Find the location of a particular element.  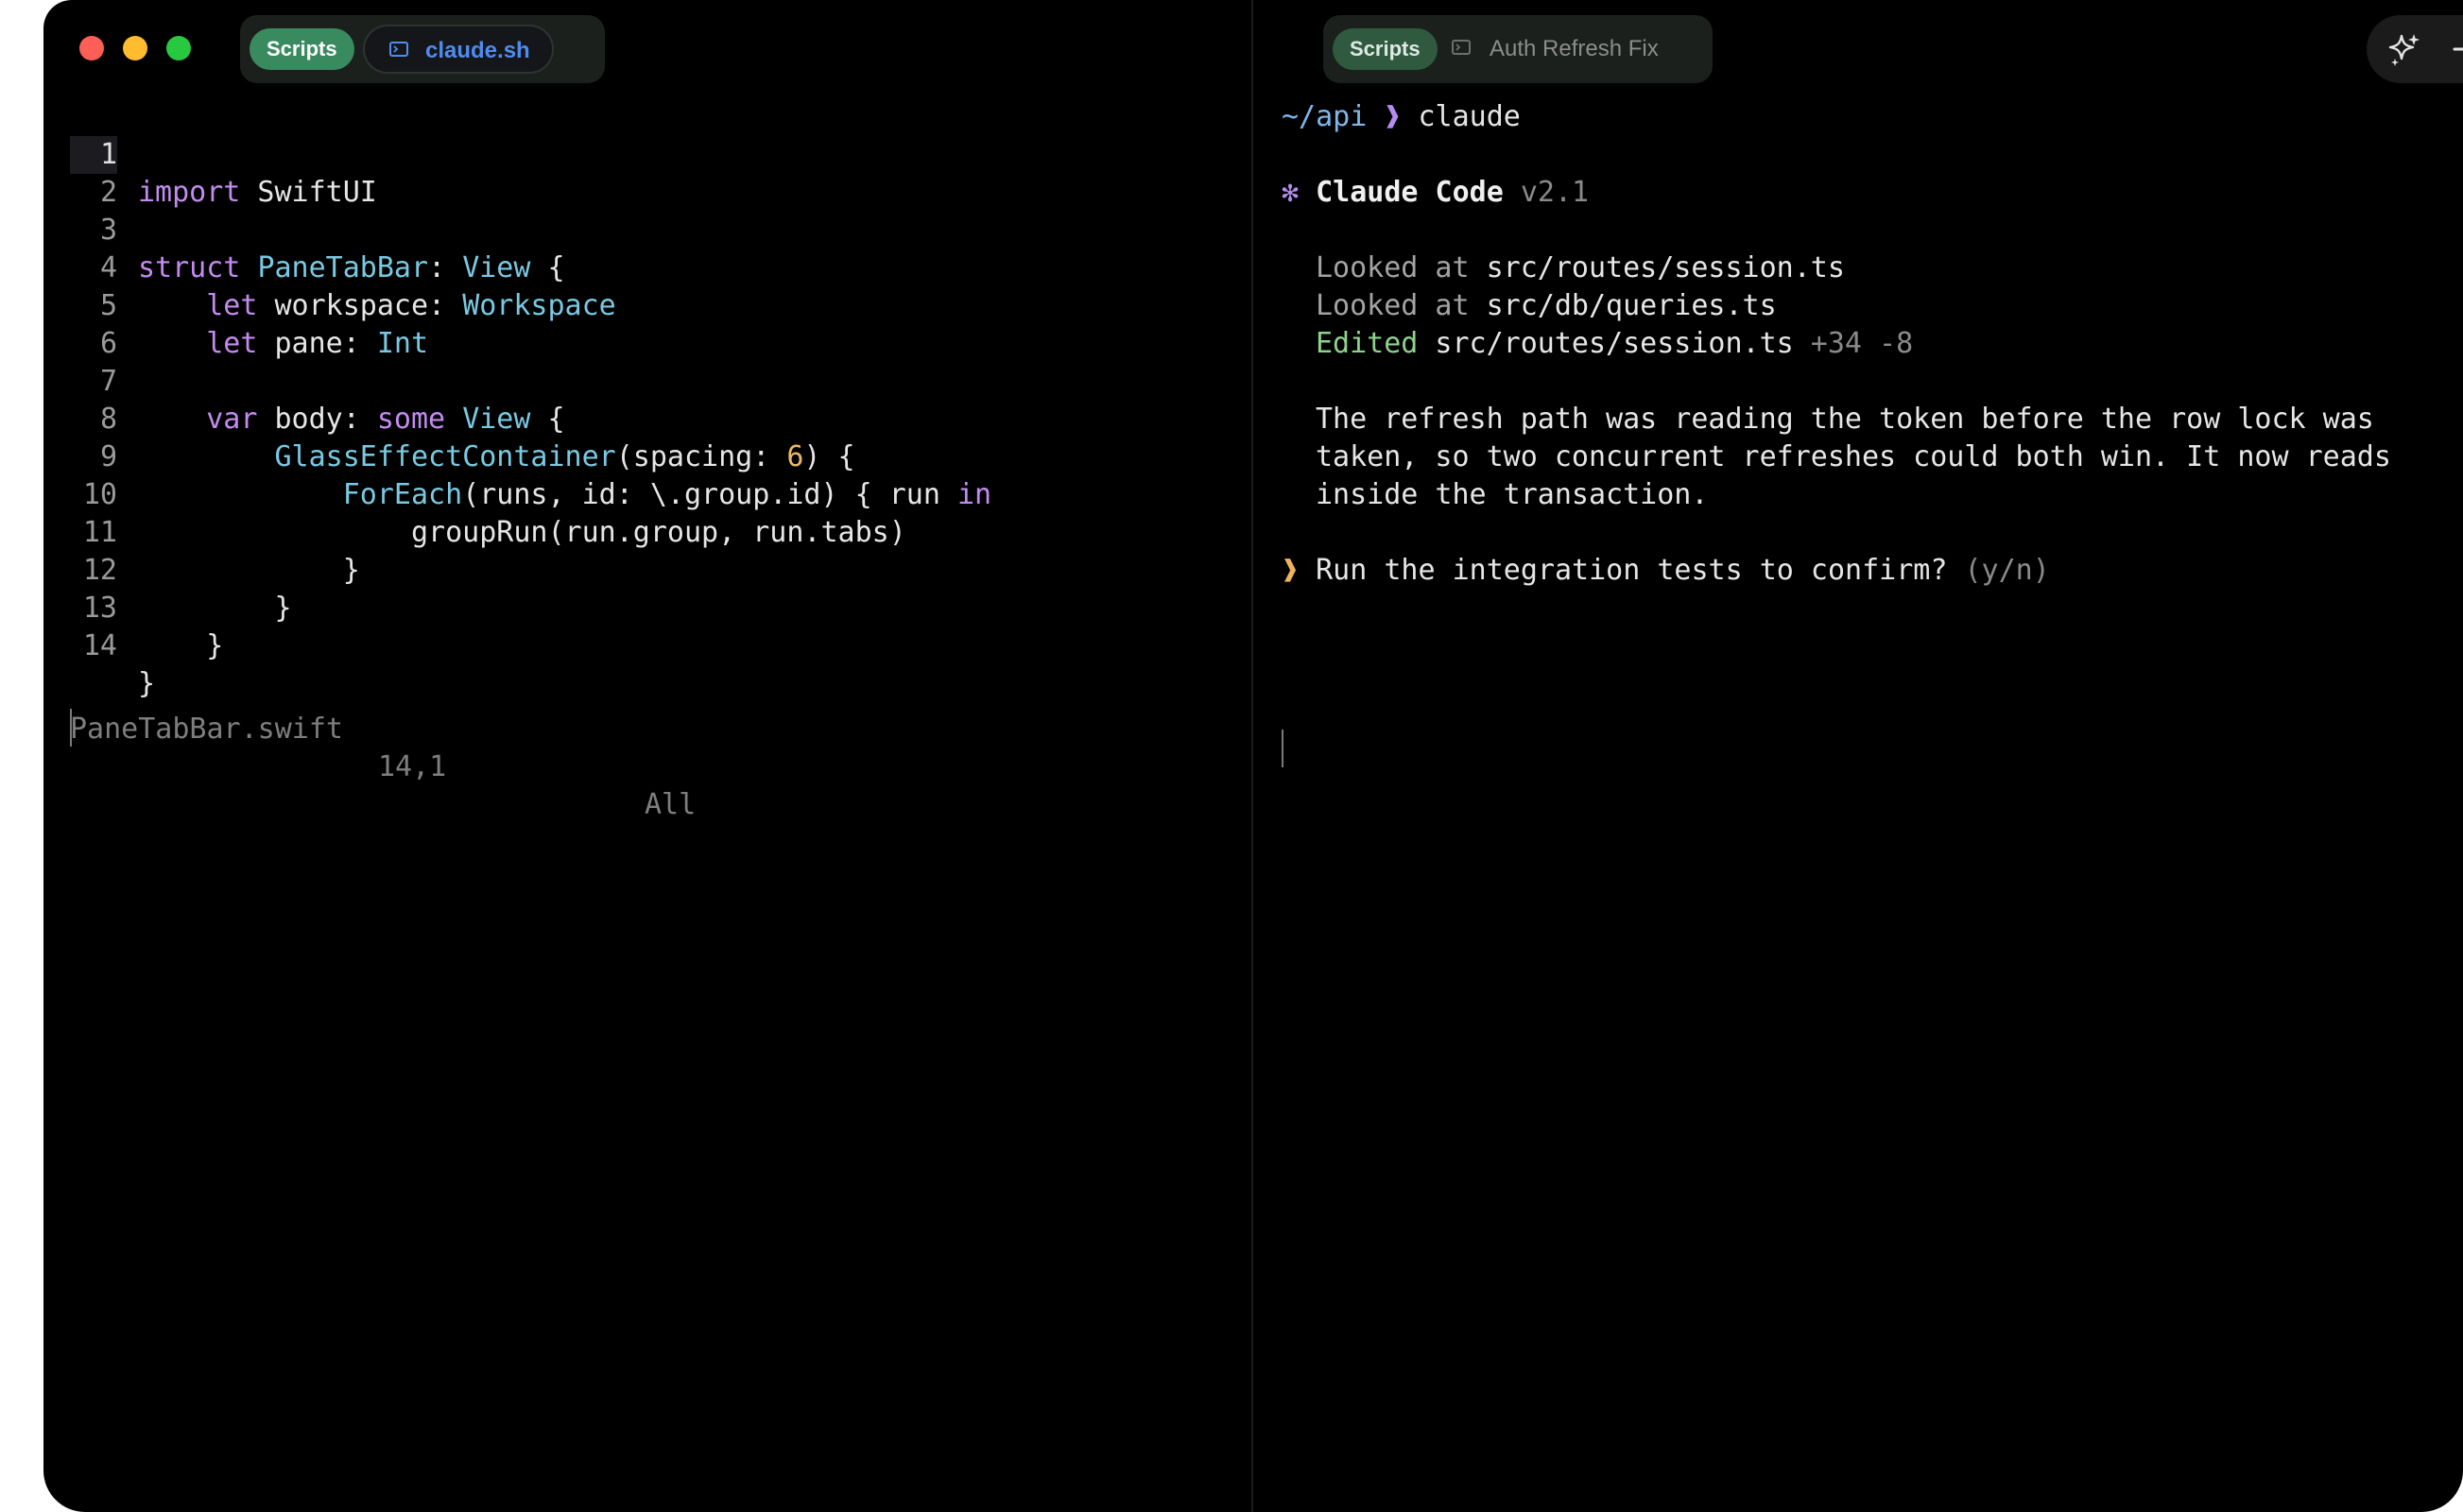

close-window-button is located at coordinates (91, 48).